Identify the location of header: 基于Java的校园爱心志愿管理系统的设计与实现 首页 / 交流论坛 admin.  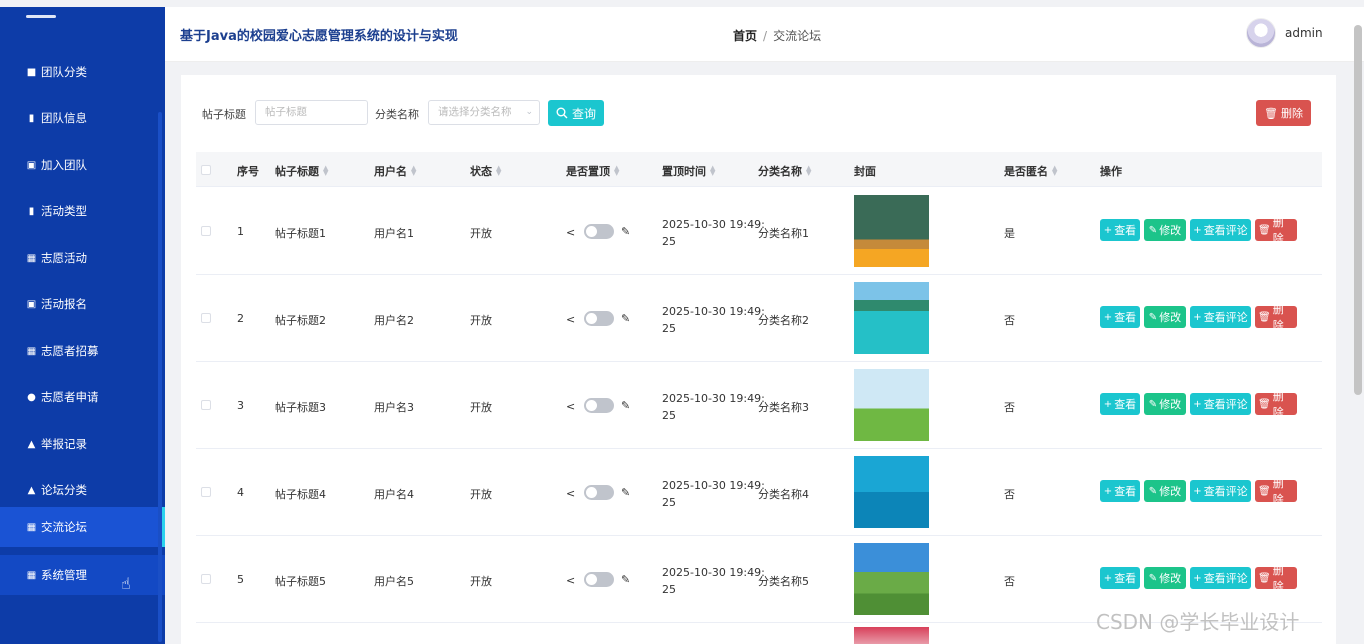
(764, 34).